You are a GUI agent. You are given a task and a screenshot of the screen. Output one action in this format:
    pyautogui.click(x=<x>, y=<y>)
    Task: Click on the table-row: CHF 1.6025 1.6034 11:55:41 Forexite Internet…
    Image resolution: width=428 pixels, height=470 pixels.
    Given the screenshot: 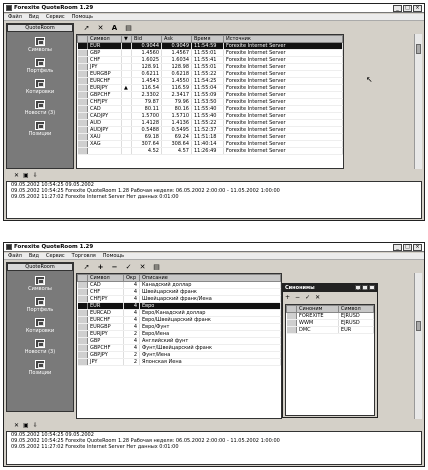 What is the action you would take?
    pyautogui.click(x=210, y=60)
    